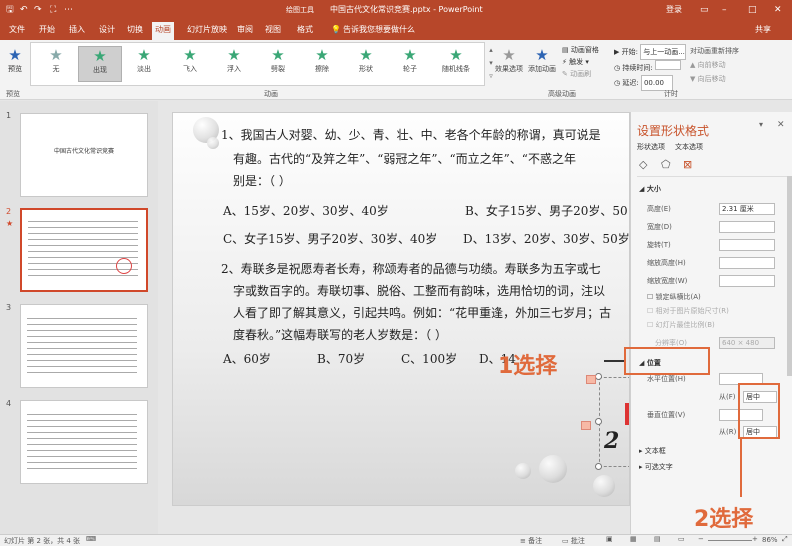 The height and width of the screenshot is (546, 792). Describe the element at coordinates (656, 467) in the screenshot. I see `alt-text-section-header: ▸ 可选文字` at that location.